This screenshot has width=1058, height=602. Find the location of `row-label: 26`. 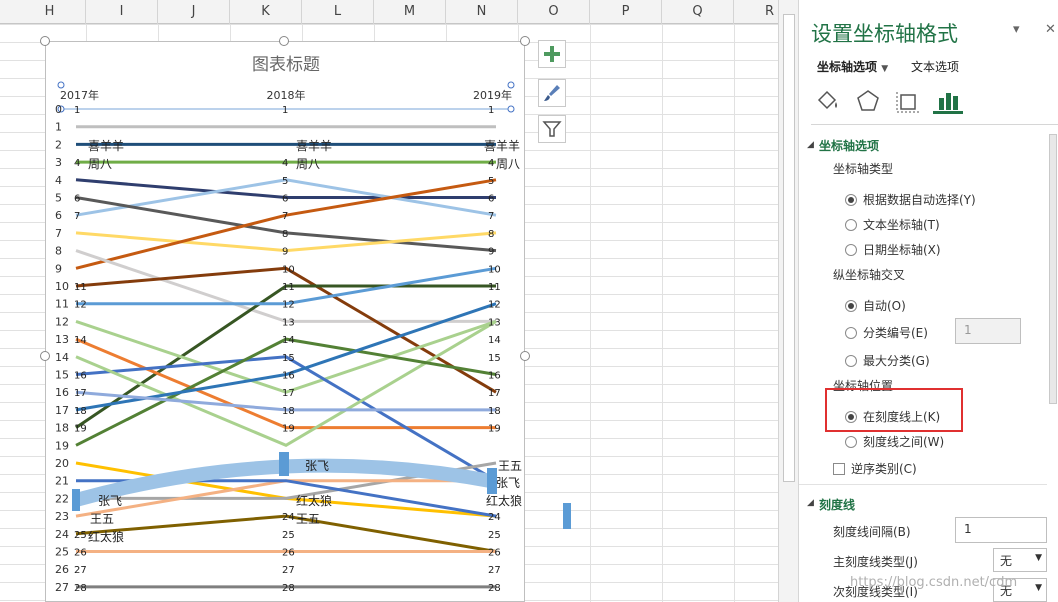

row-label: 26 is located at coordinates (62, 569).